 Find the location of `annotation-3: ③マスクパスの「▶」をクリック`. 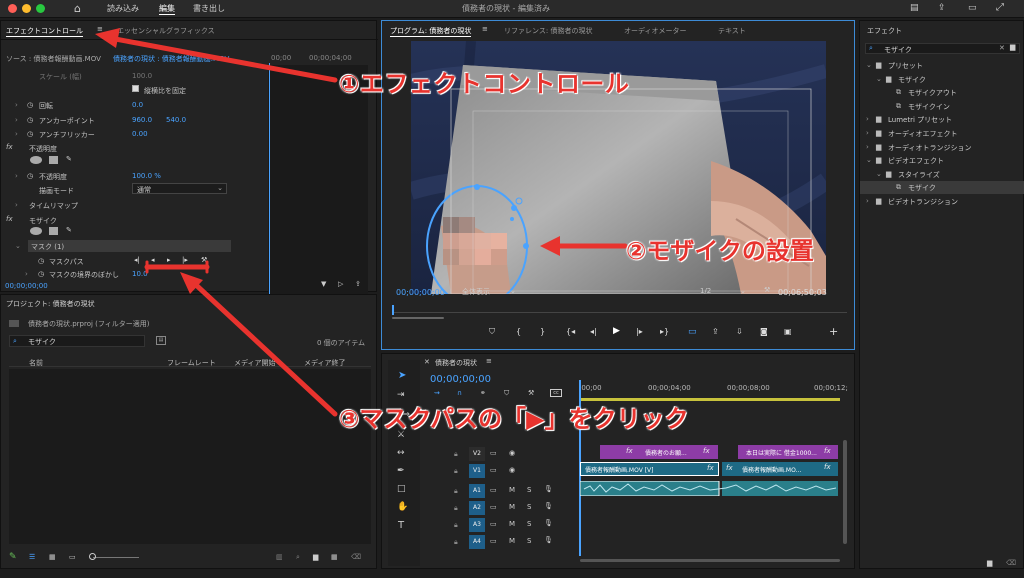

annotation-3: ③マスクパスの「▶」をクリック is located at coordinates (514, 419).